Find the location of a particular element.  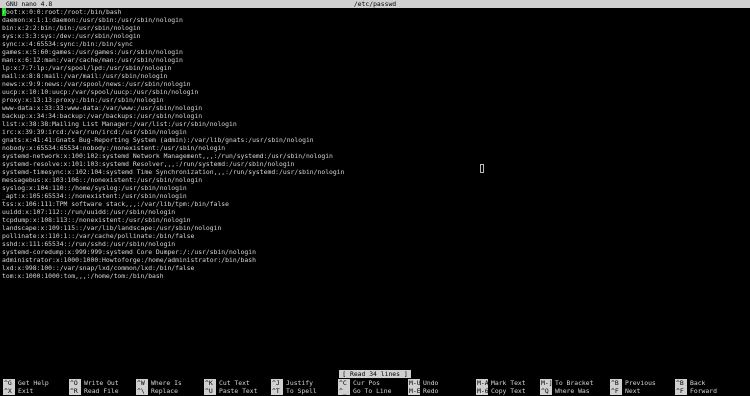

shortcut-label: Copy Text is located at coordinates (508, 391).